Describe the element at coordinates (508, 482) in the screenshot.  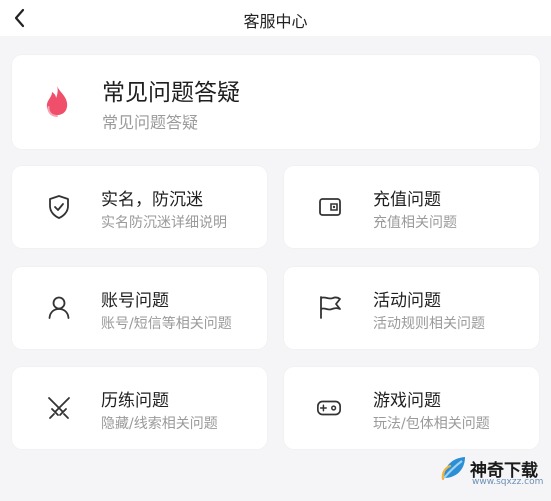
I see `watermark-url: www.sqxzz.com` at that location.